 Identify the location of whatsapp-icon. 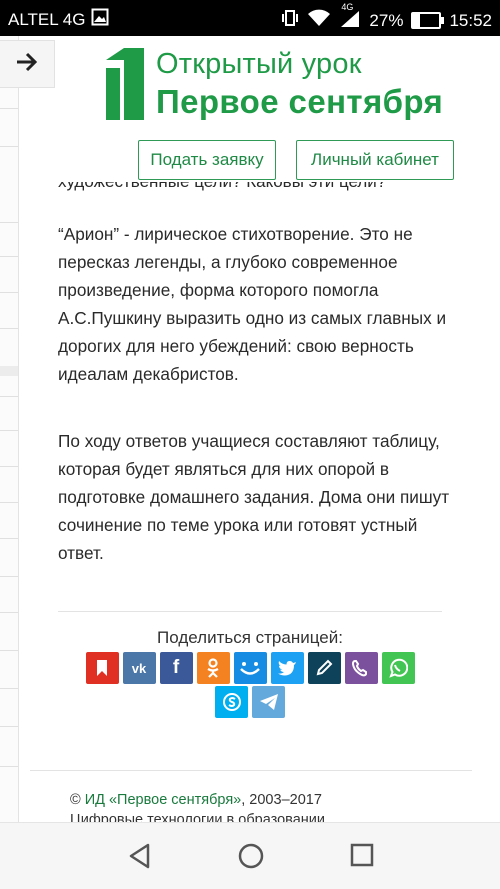
(398, 668).